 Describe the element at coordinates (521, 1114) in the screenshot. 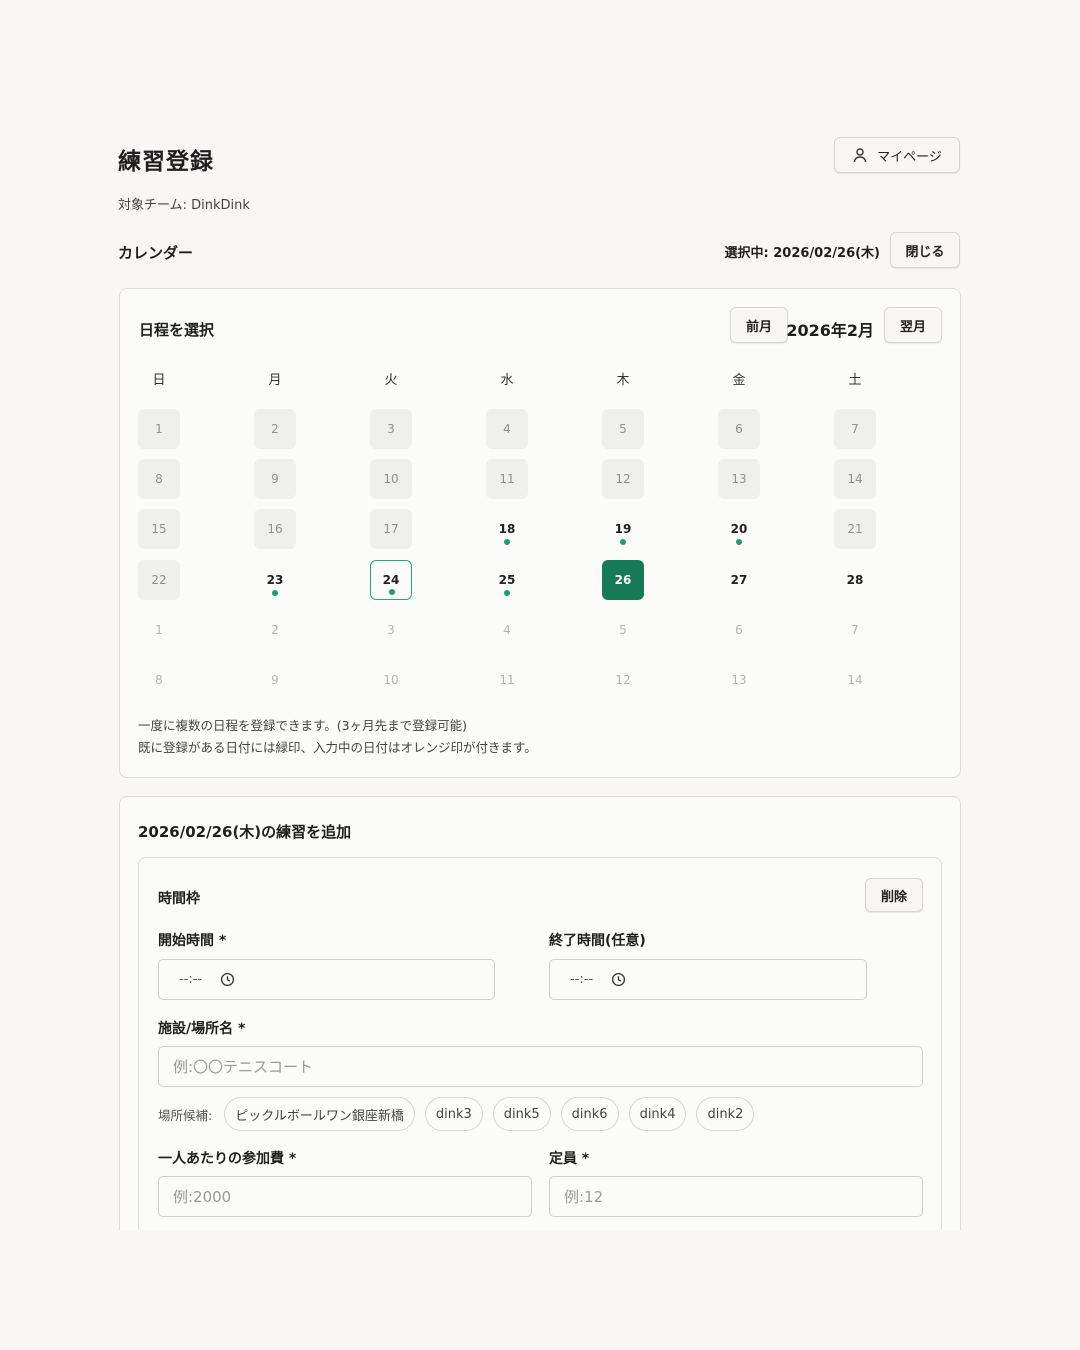

I see `venue-candidate-chip: dink5` at that location.